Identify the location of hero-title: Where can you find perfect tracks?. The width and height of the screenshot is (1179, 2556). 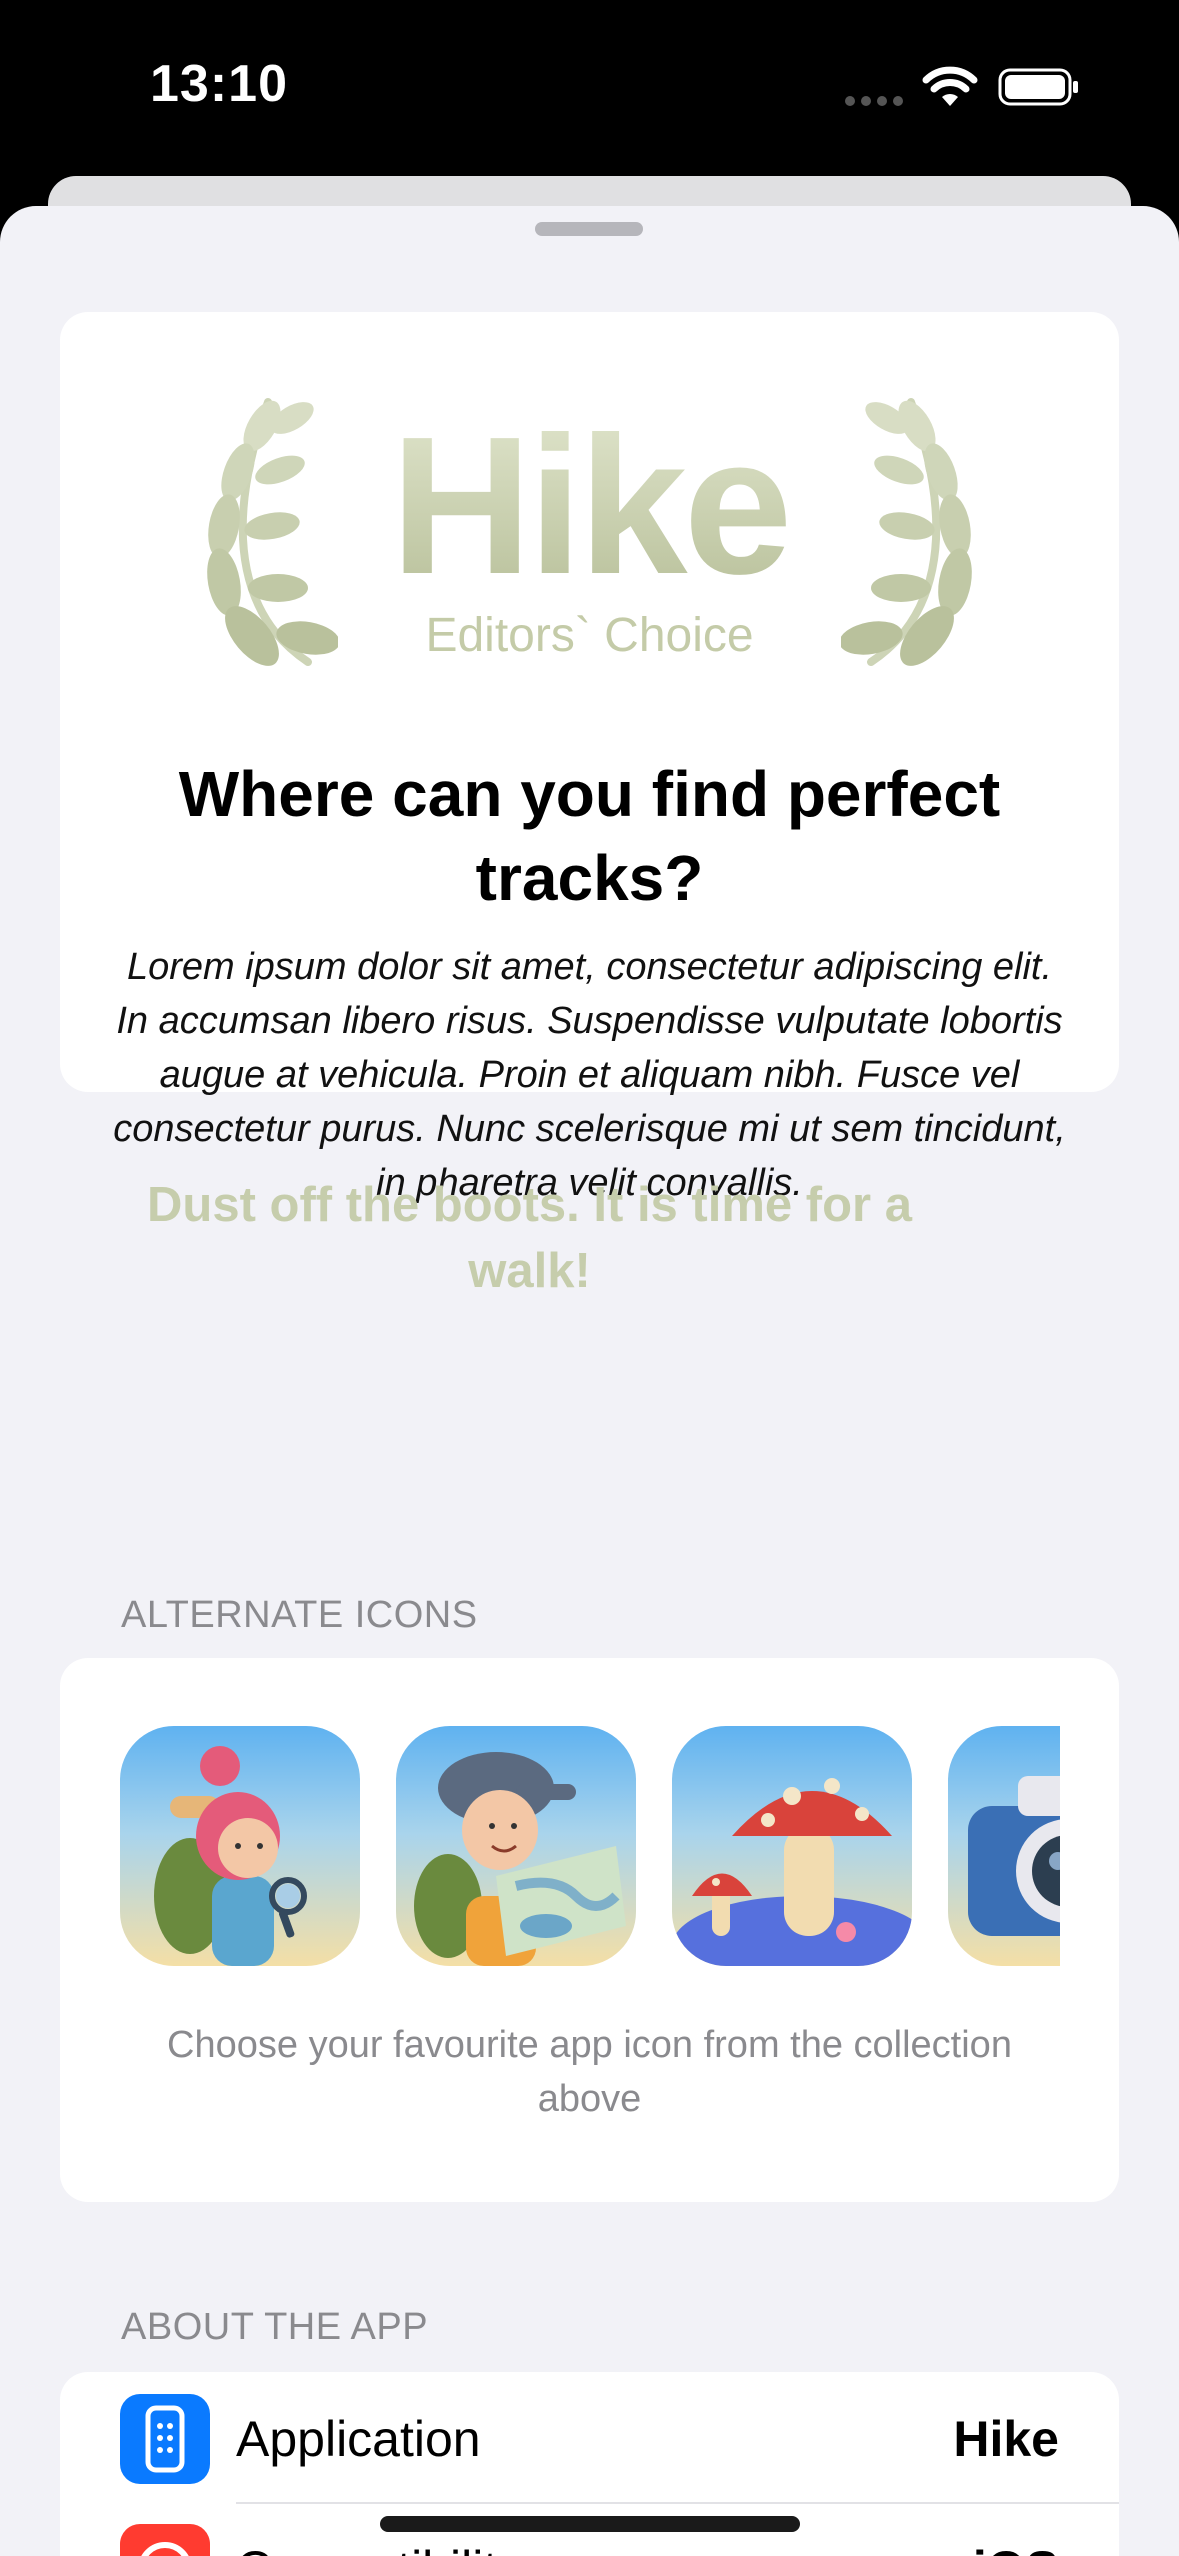
(589, 836).